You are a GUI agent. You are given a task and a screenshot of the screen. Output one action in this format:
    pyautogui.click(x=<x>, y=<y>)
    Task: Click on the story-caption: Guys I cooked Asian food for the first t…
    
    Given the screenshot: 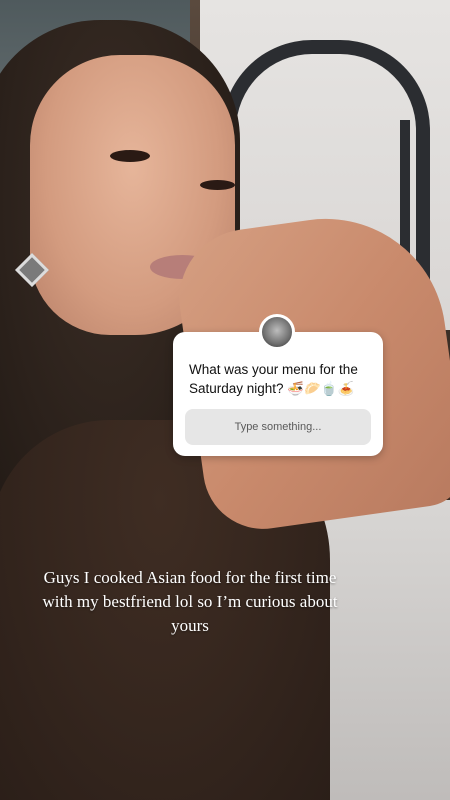 What is the action you would take?
    pyautogui.click(x=190, y=601)
    